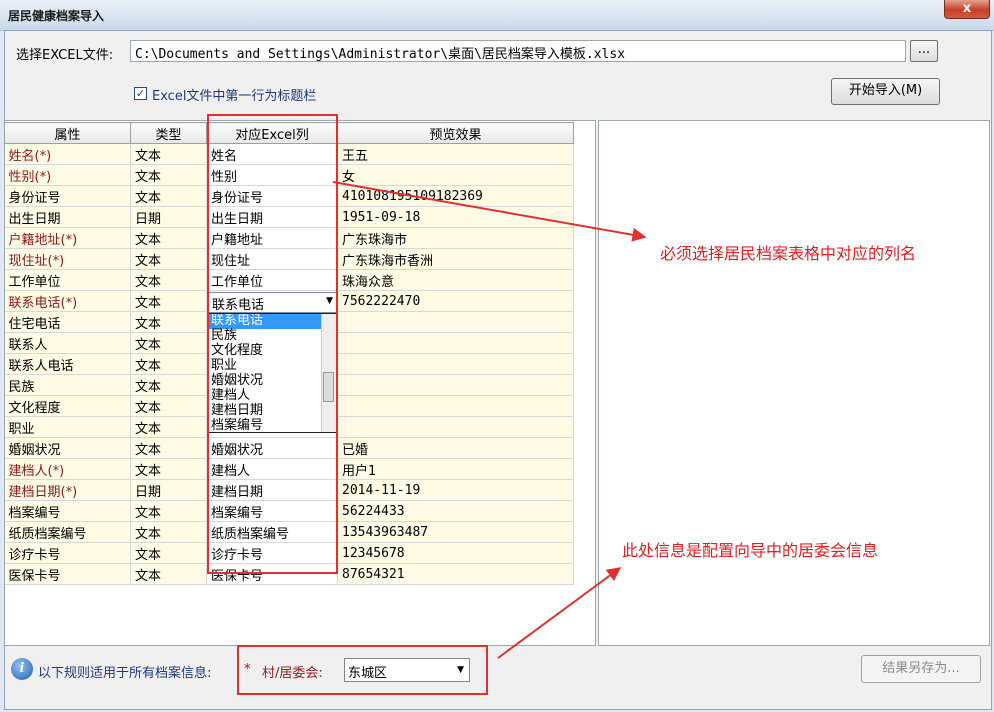 This screenshot has height=712, width=994. What do you see at coordinates (559, 613) in the screenshot?
I see `village-note-arrow` at bounding box center [559, 613].